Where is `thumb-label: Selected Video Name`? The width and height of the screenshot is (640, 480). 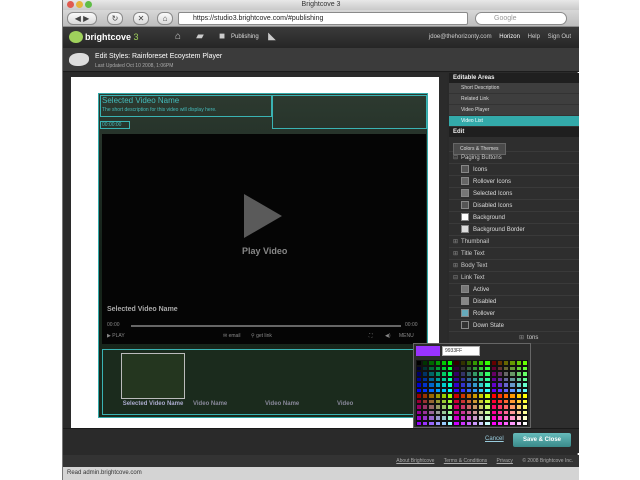 thumb-label: Selected Video Name is located at coordinates (153, 404).